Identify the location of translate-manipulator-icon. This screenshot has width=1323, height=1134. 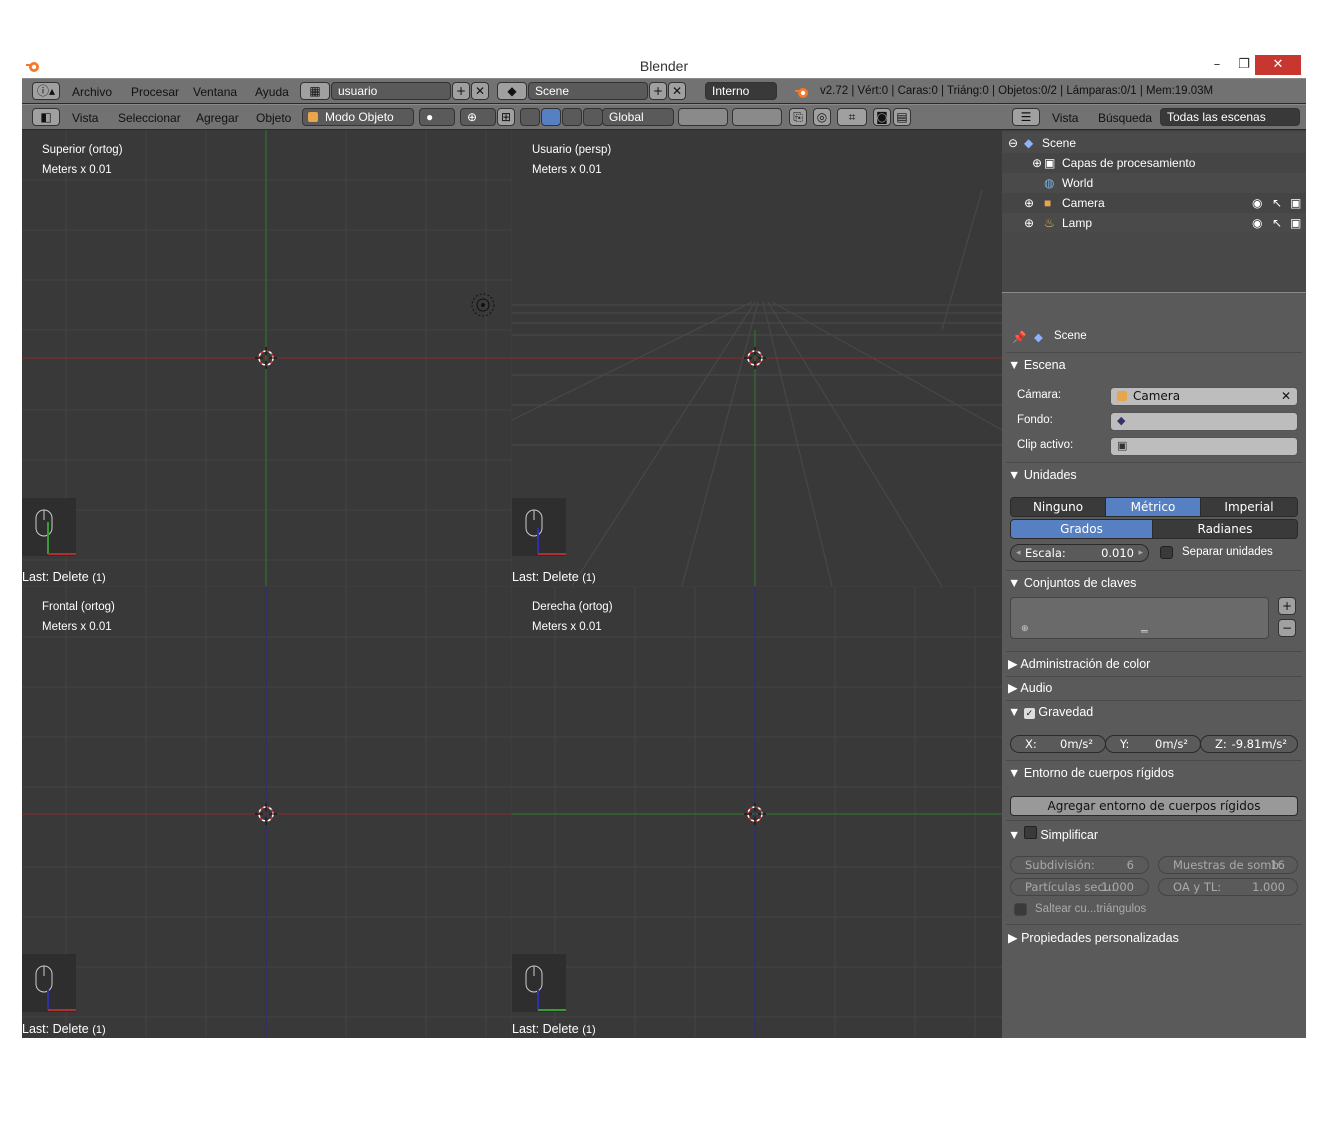
(530, 117).